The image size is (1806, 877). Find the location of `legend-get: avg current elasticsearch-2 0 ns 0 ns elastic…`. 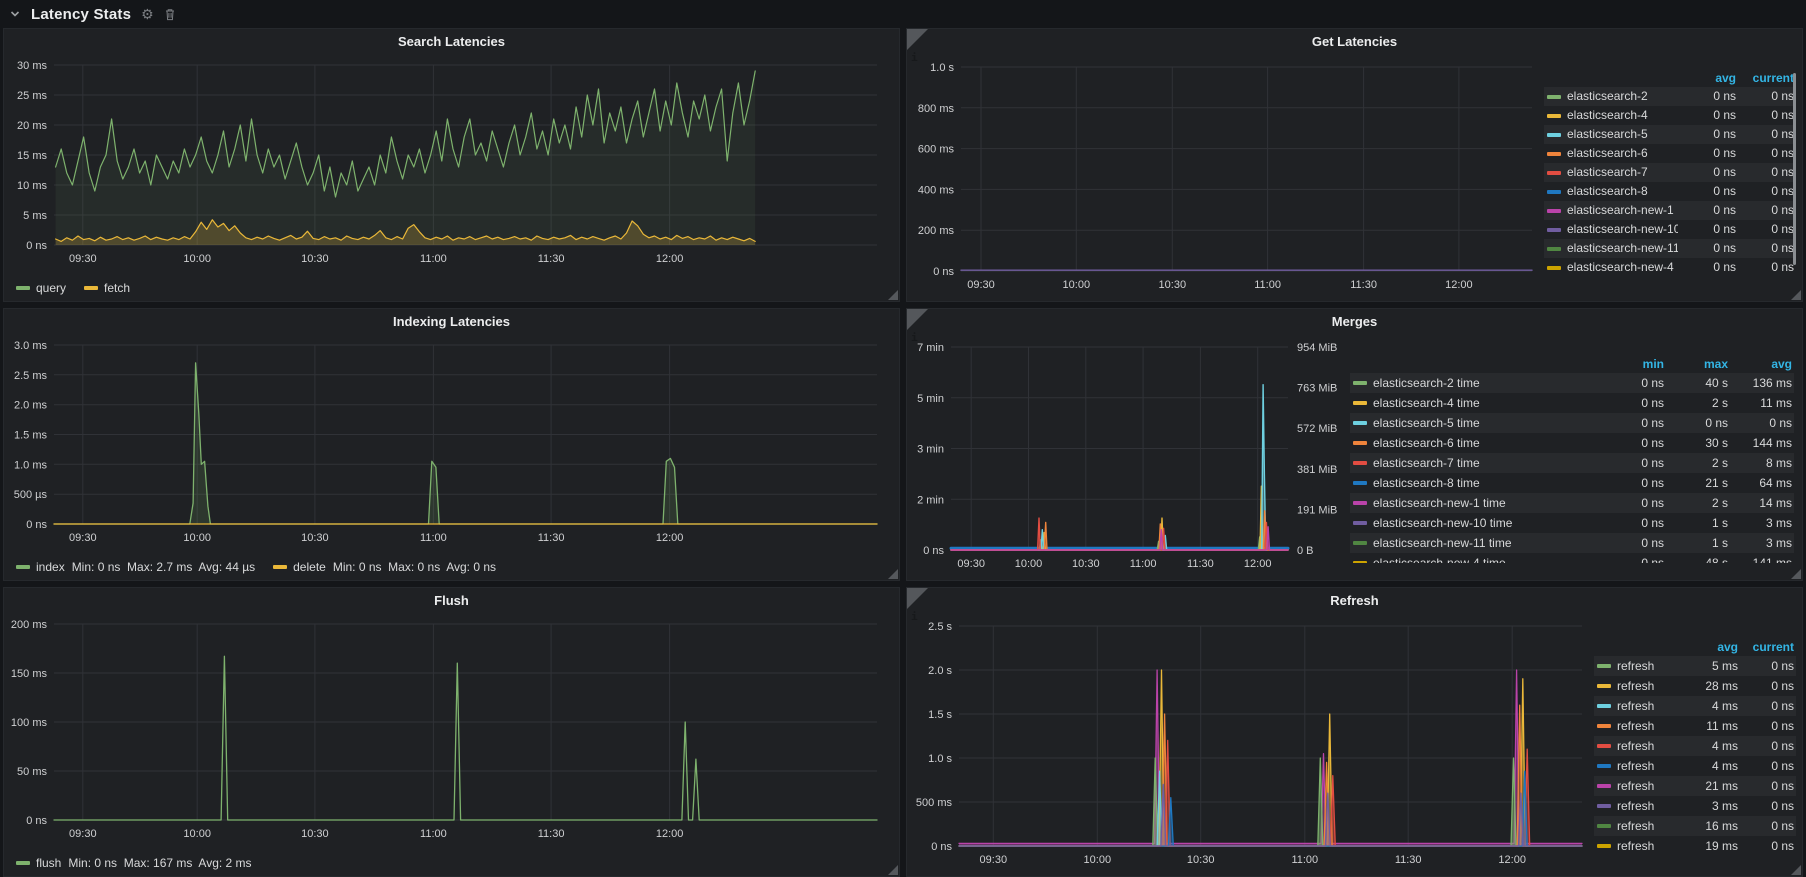

legend-get: avg current elasticsearch-2 0 ns 0 ns elastic… is located at coordinates (1670, 170).